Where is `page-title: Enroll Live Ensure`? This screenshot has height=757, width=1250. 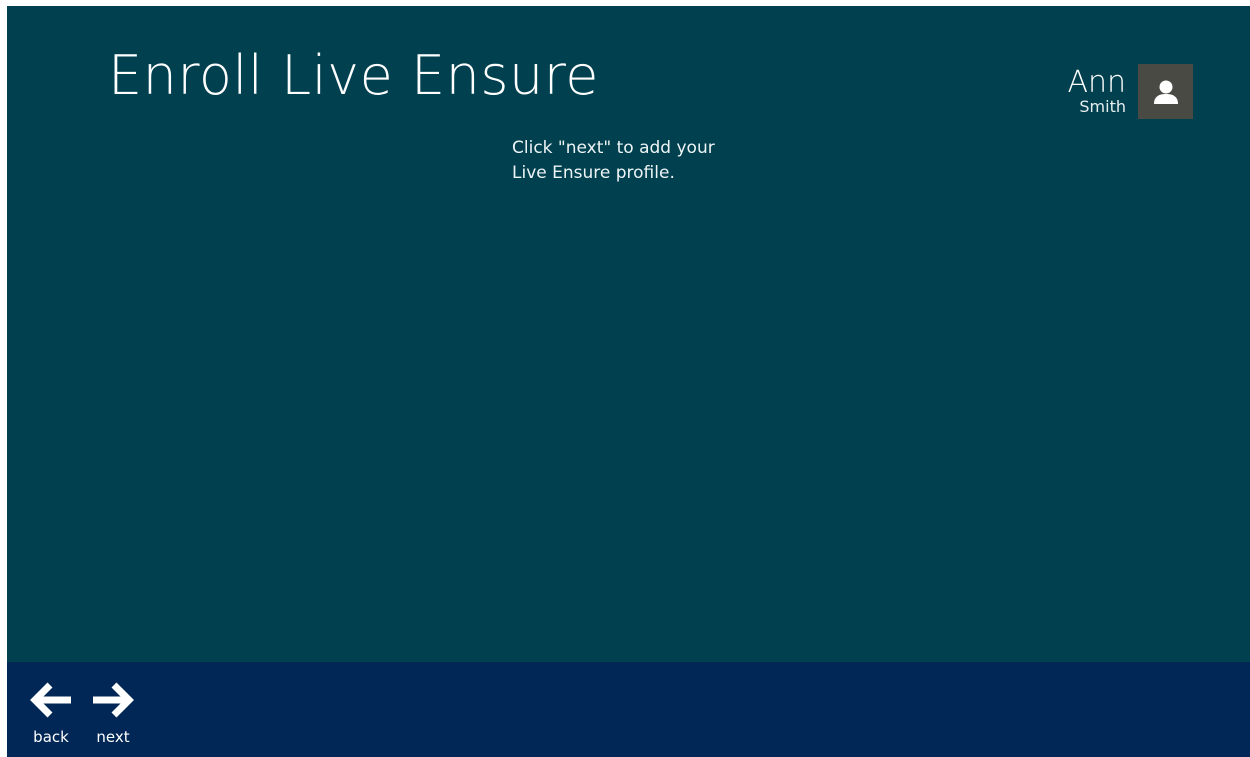 page-title: Enroll Live Ensure is located at coordinates (353, 75).